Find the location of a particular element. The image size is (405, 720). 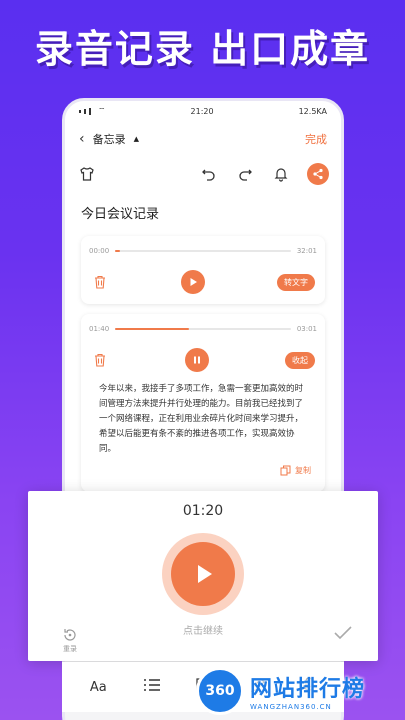

bell-icon is located at coordinates (281, 174).